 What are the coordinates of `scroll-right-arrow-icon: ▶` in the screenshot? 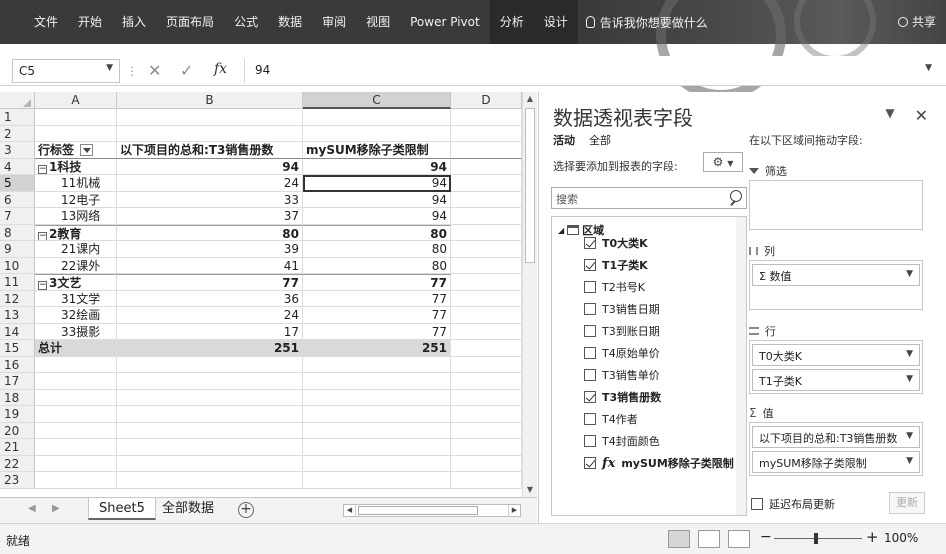 It's located at (514, 510).